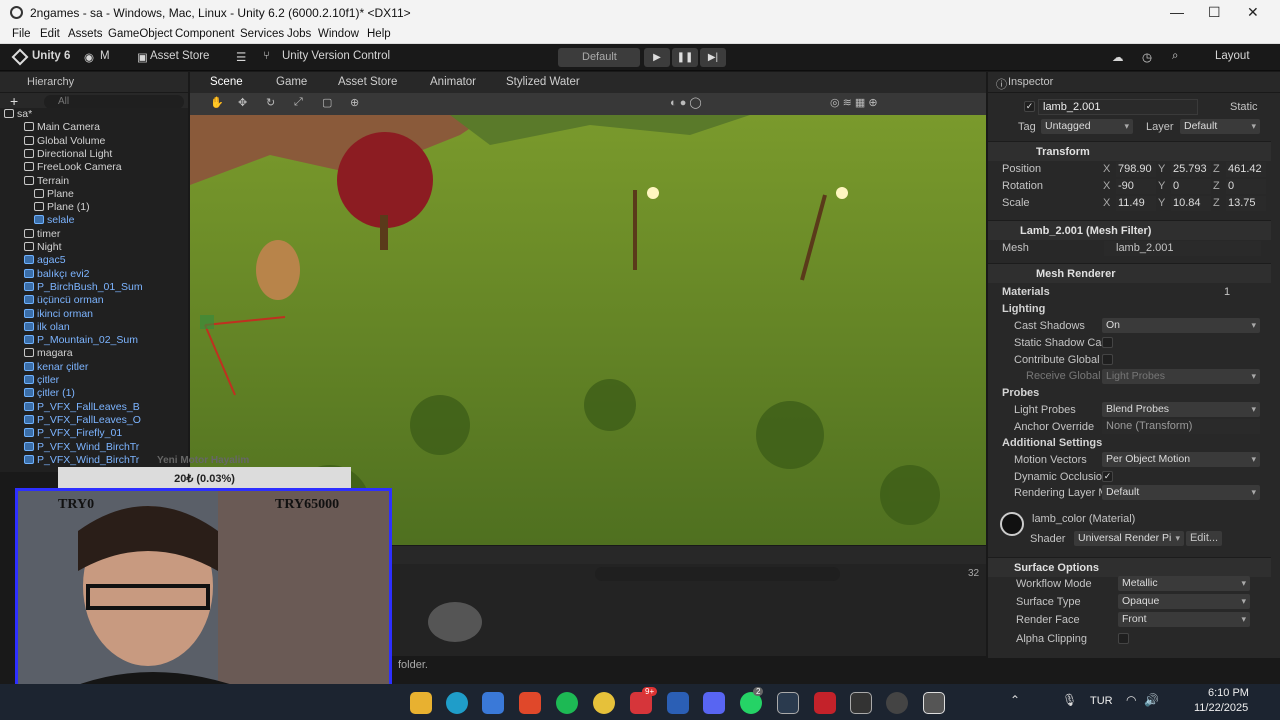 The width and height of the screenshot is (1280, 720). I want to click on menu-jobs: Jobs, so click(299, 34).